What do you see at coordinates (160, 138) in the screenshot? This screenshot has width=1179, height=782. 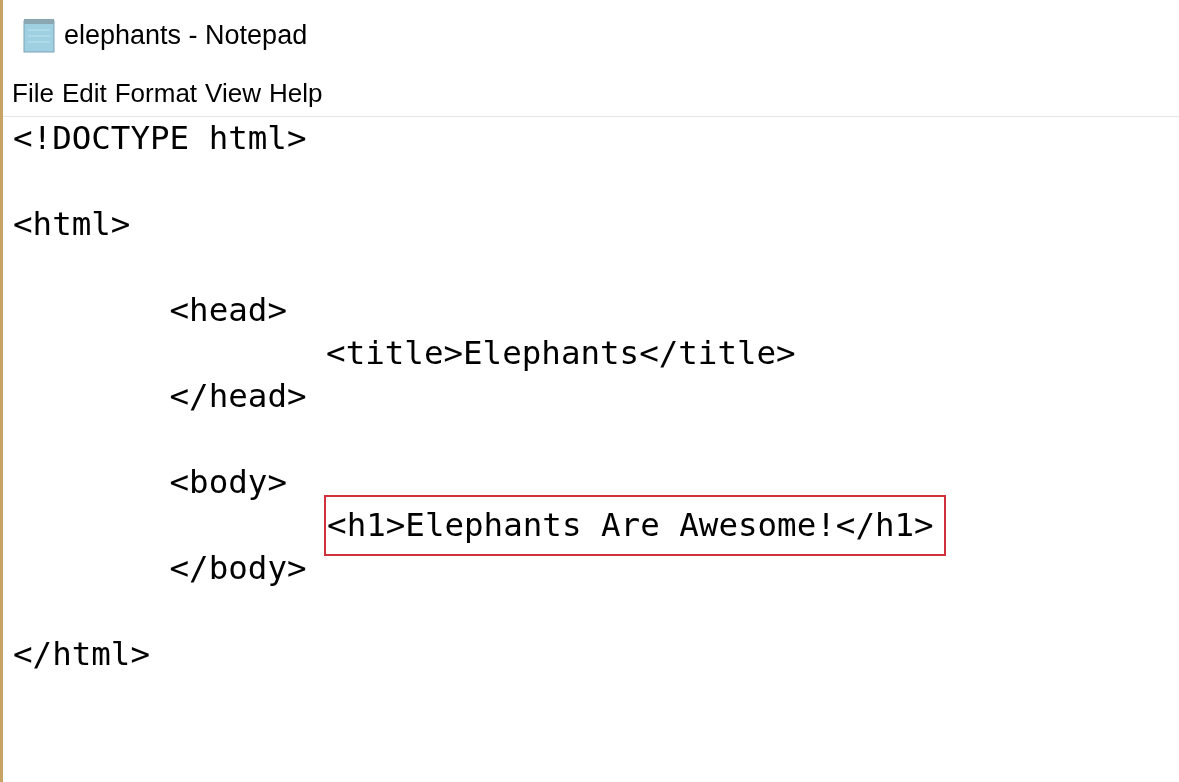 I see `code-line: <!DOCTYPE html>` at bounding box center [160, 138].